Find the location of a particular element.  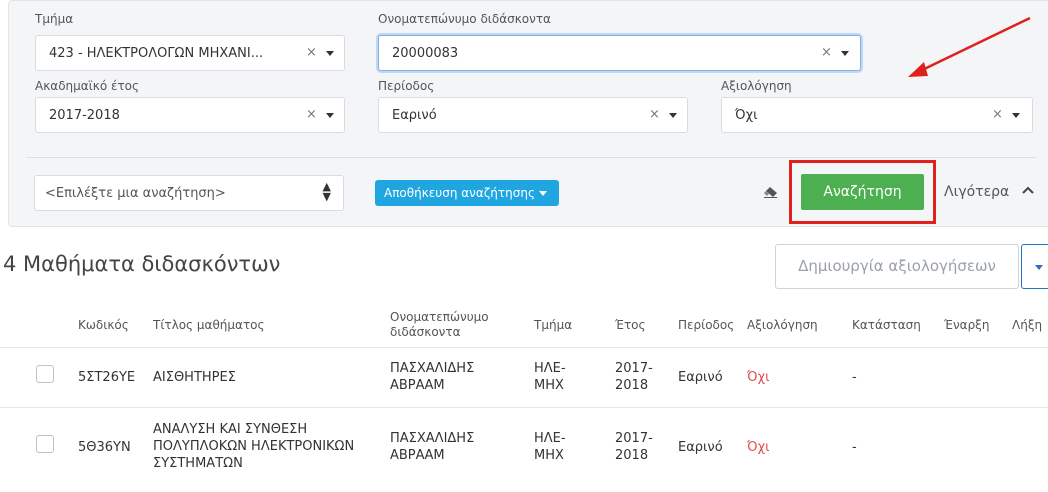

evaluation-label: Αξιολόγηση is located at coordinates (756, 86).